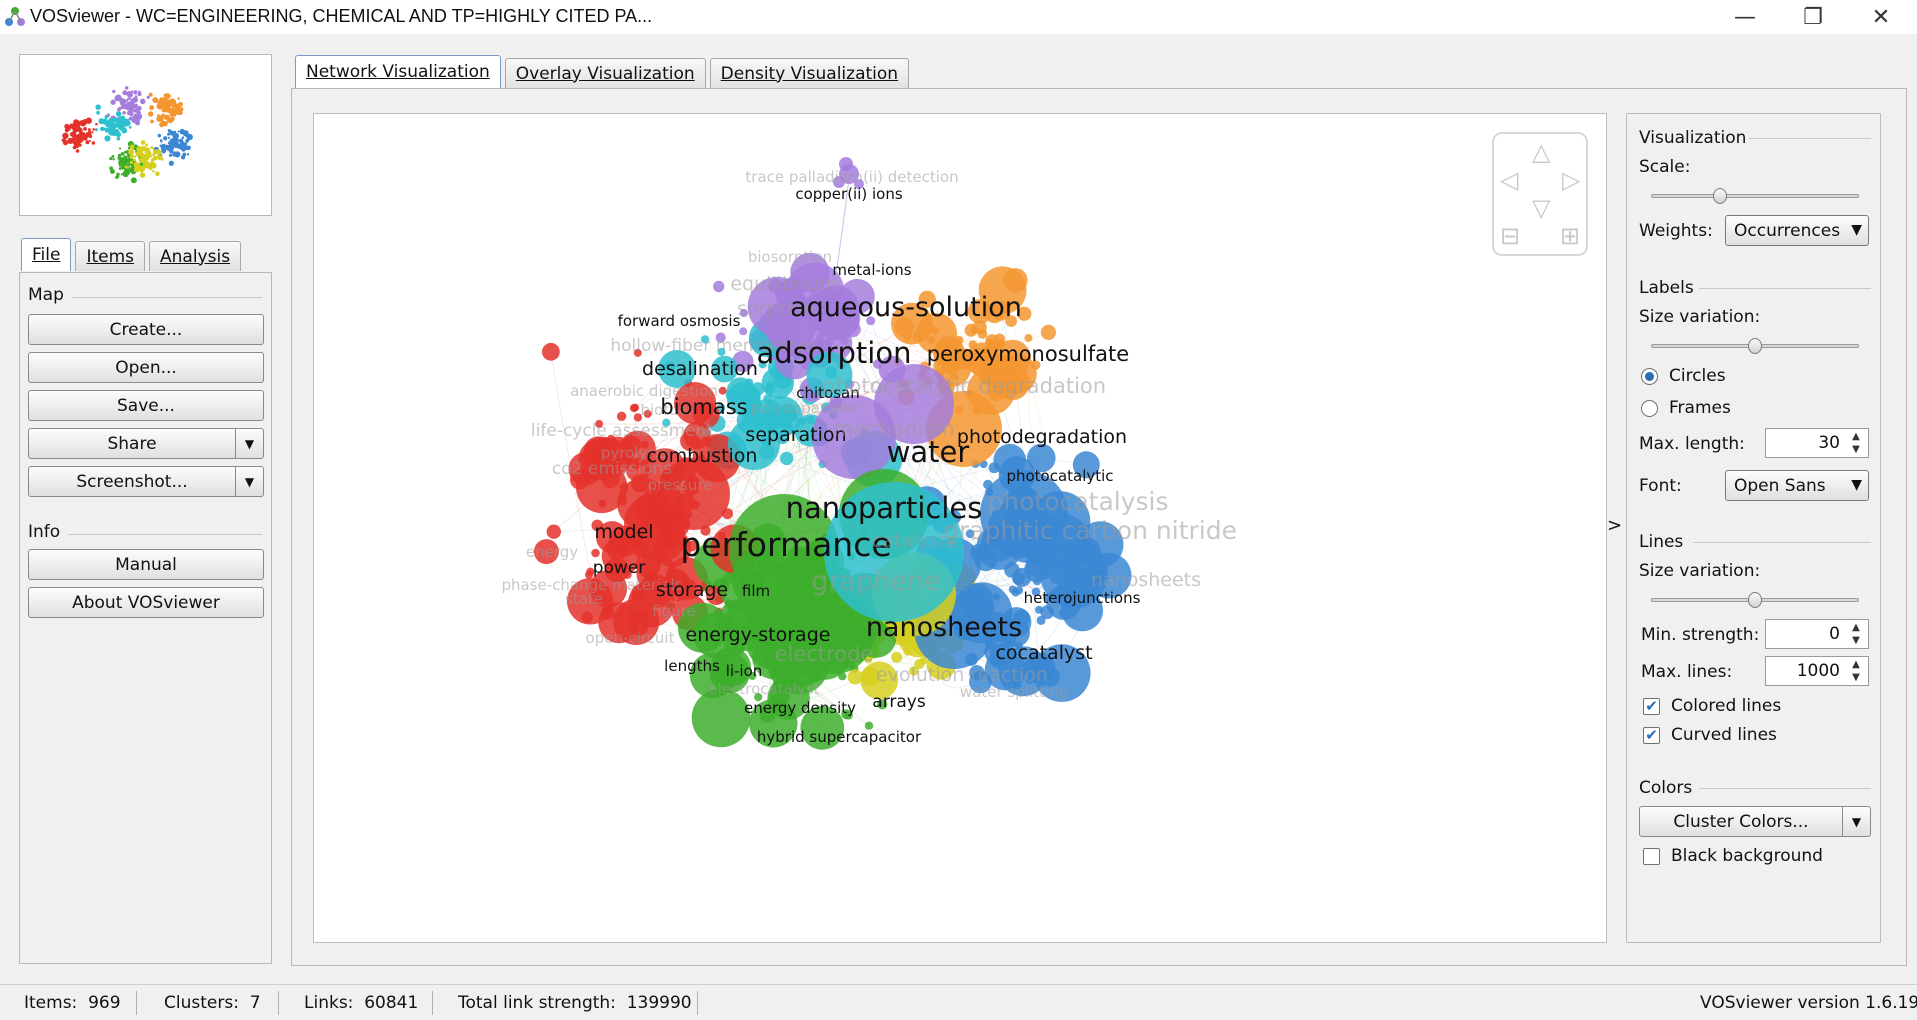  What do you see at coordinates (824, 654) in the screenshot?
I see `network-node-label: electrode` at bounding box center [824, 654].